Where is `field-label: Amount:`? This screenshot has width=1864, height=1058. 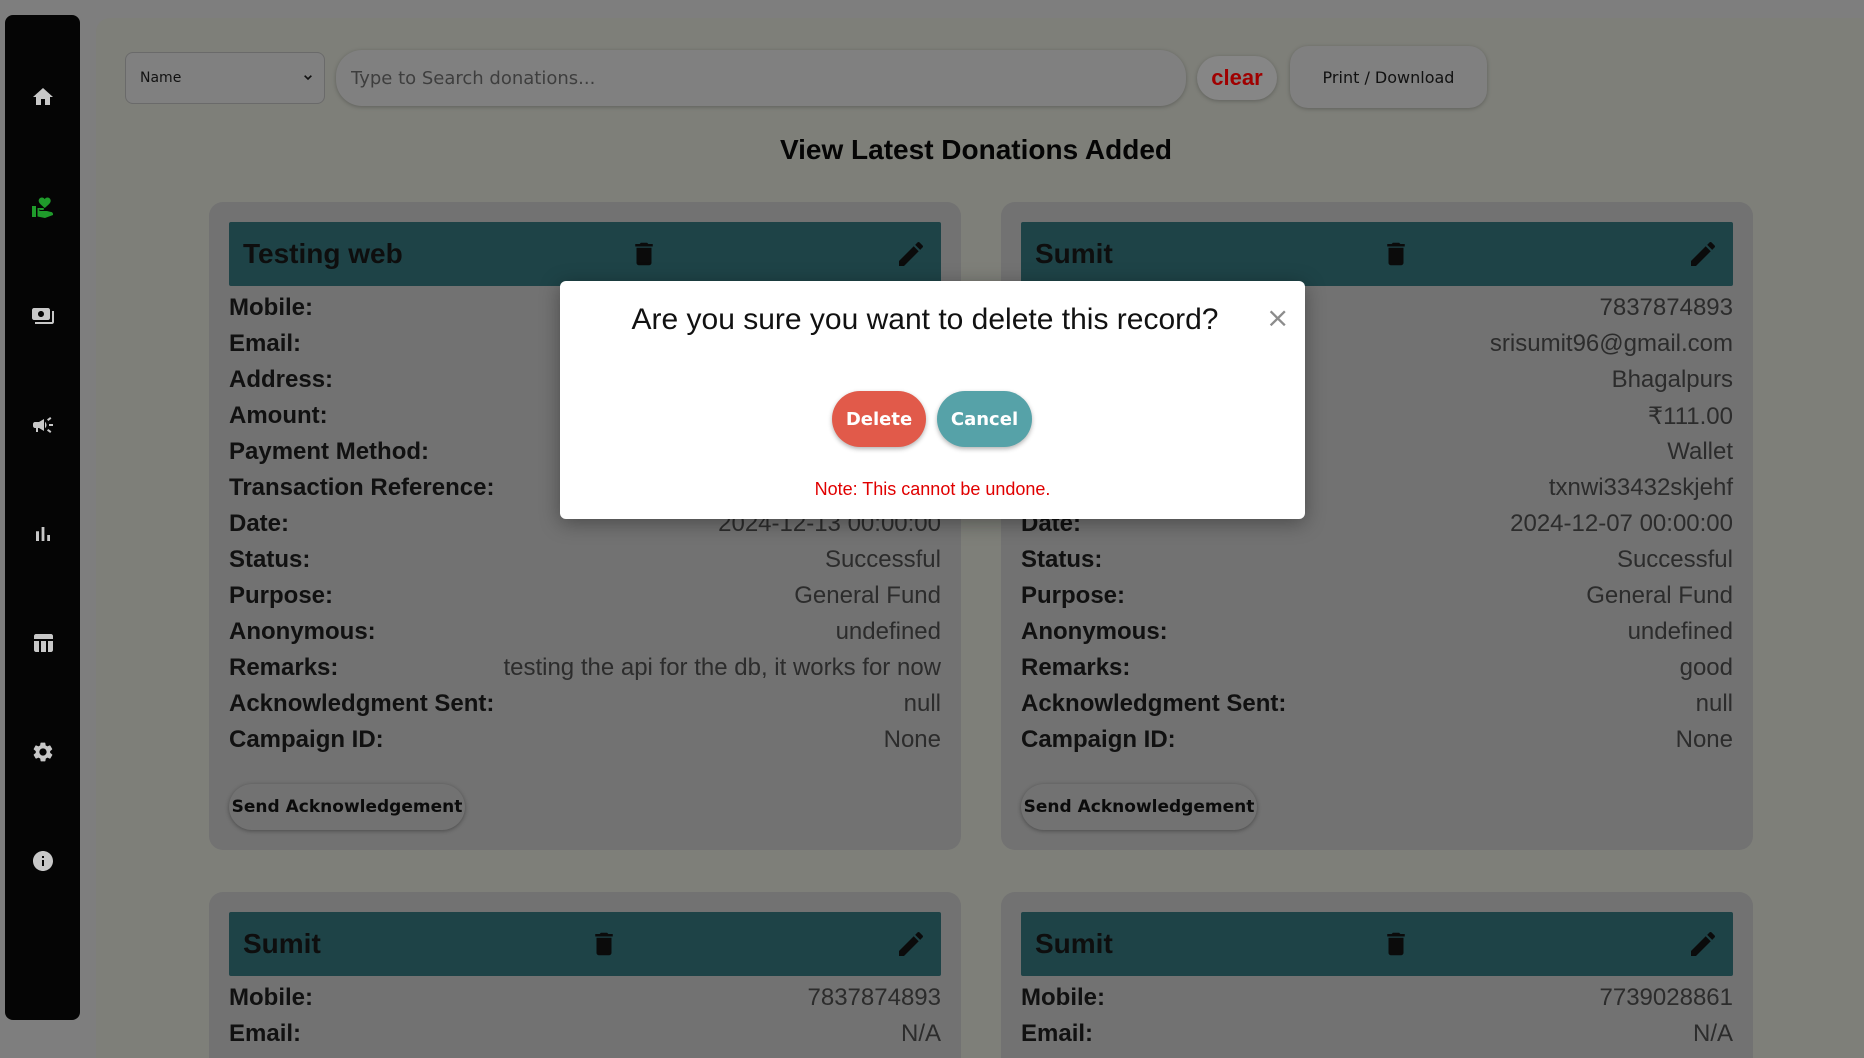
field-label: Amount: is located at coordinates (278, 415).